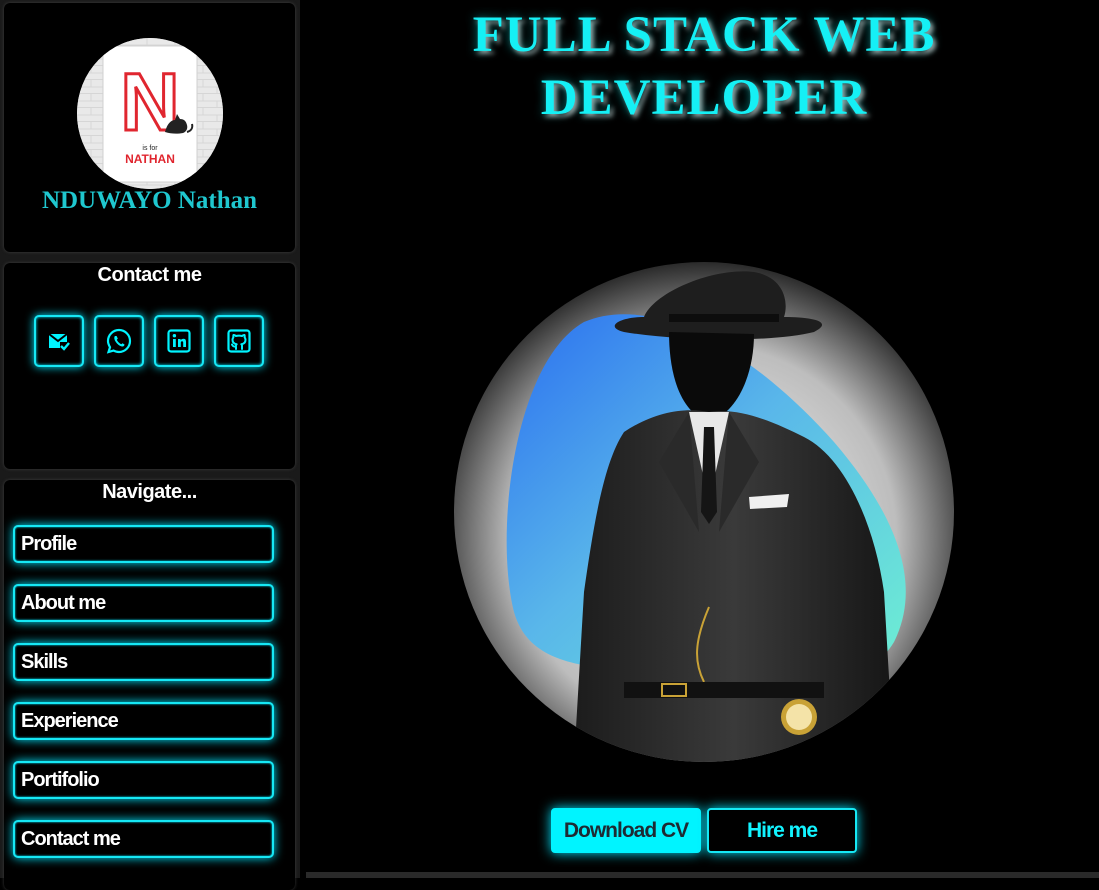 This screenshot has height=890, width=1099. What do you see at coordinates (704, 35) in the screenshot?
I see `hero-title-line-1: FULL STACK WEB` at bounding box center [704, 35].